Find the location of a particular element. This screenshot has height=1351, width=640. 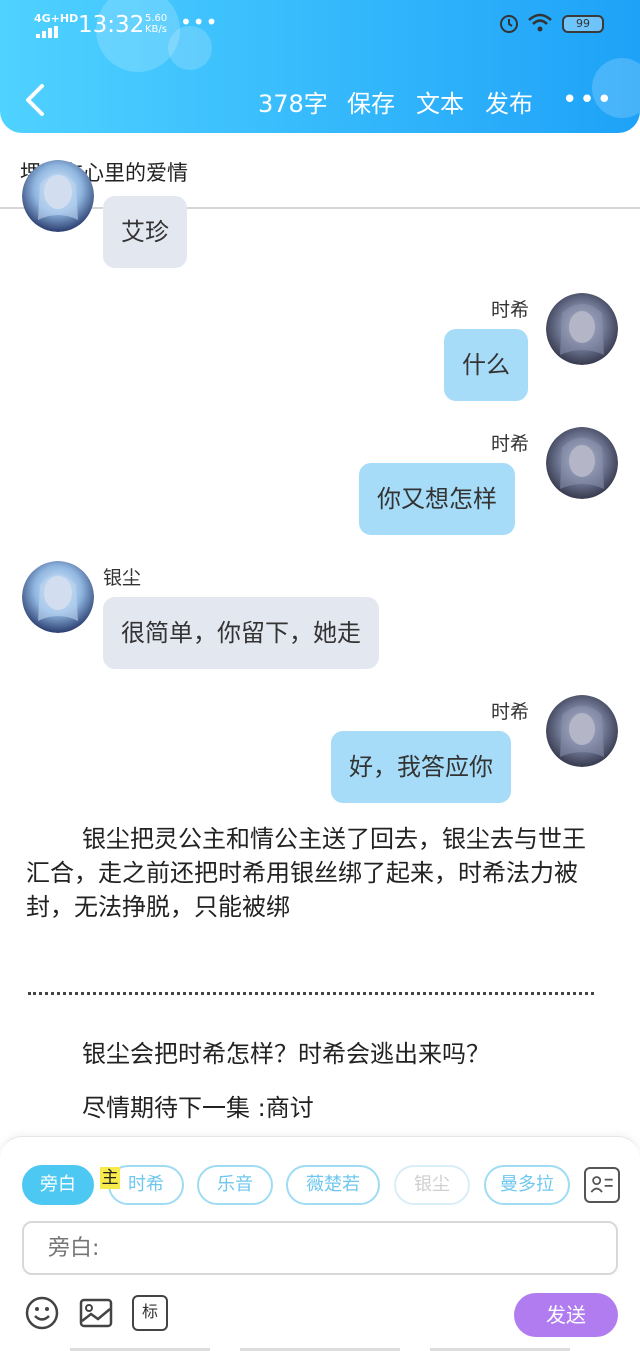

role-list-icon is located at coordinates (602, 1185).